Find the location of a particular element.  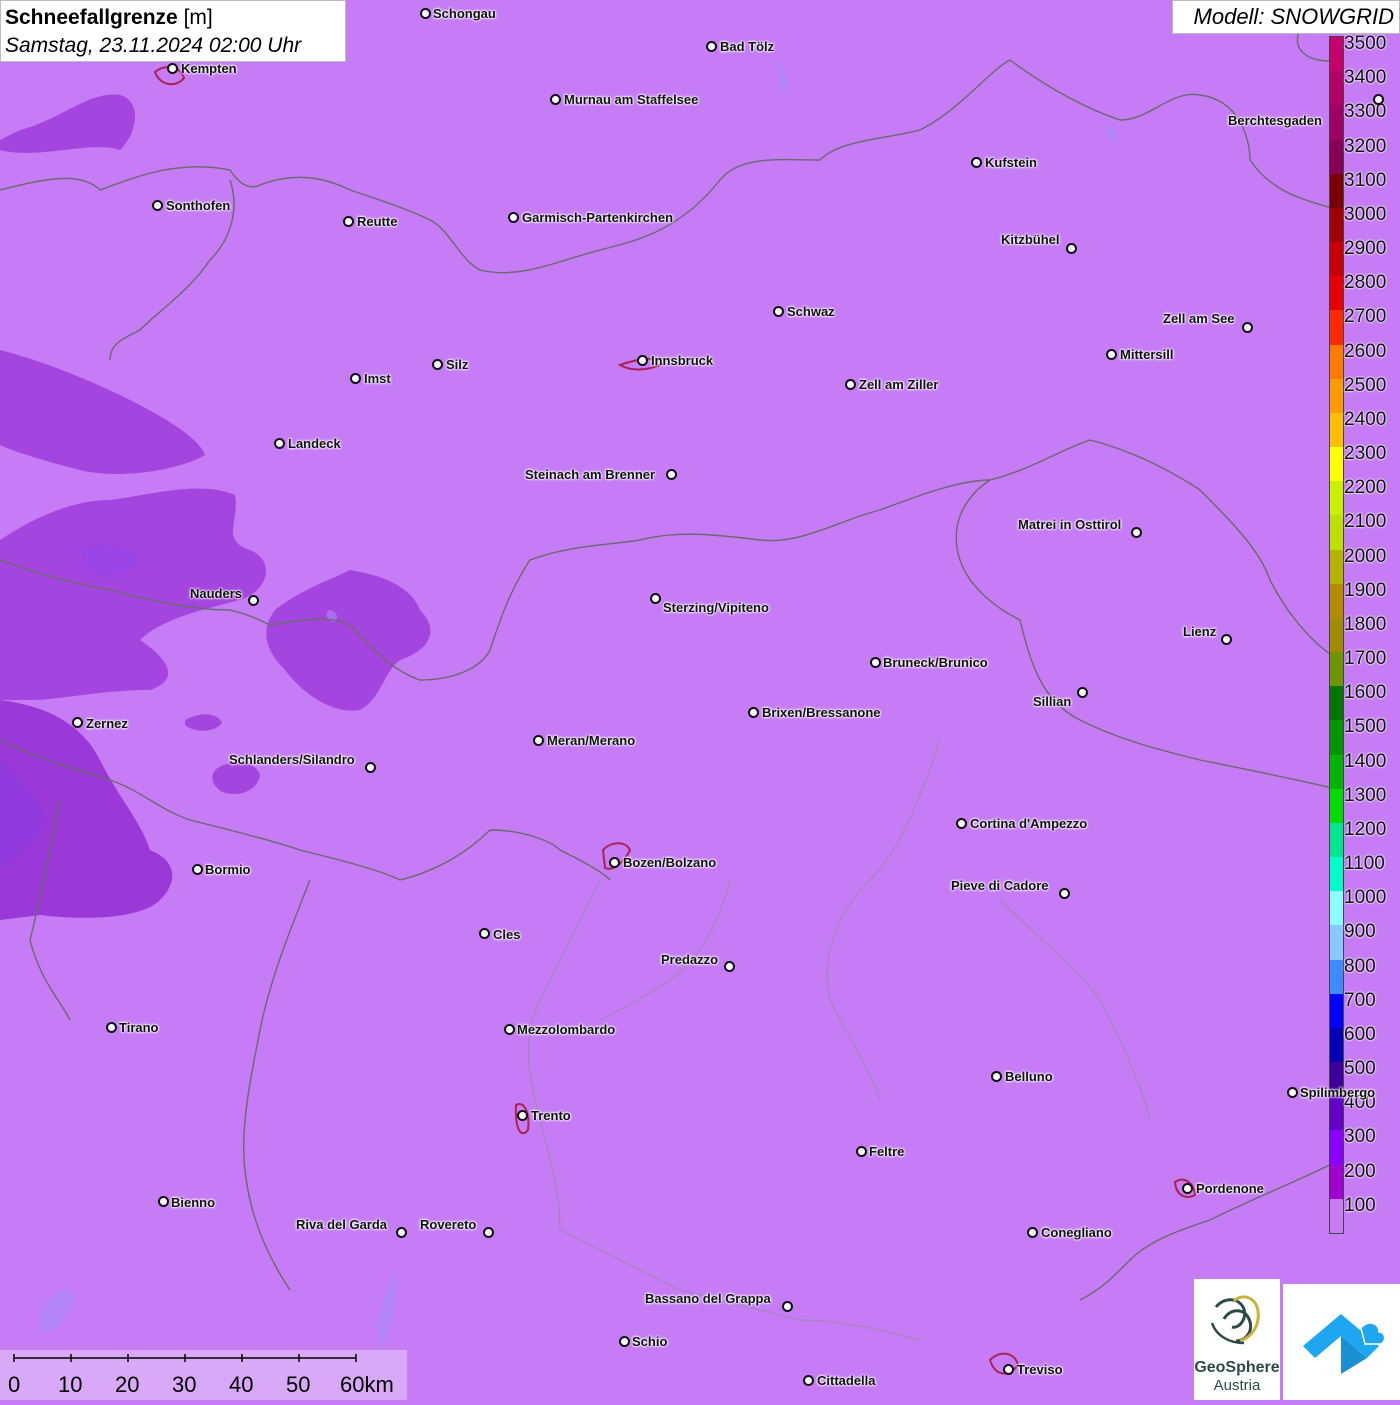

map-title-unit: [m] is located at coordinates (198, 17).